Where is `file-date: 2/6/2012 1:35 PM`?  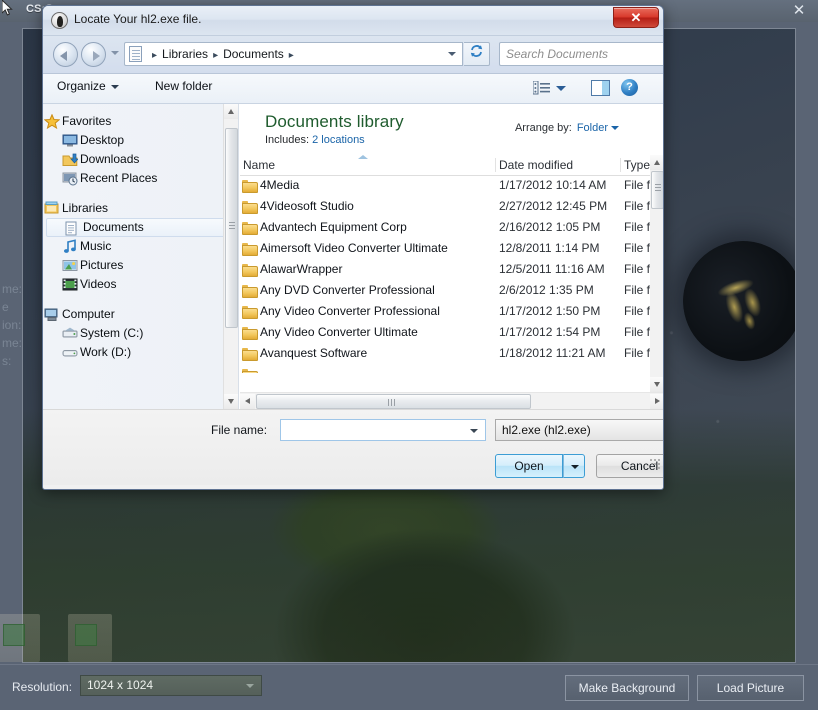 file-date: 2/6/2012 1:35 PM is located at coordinates (546, 290).